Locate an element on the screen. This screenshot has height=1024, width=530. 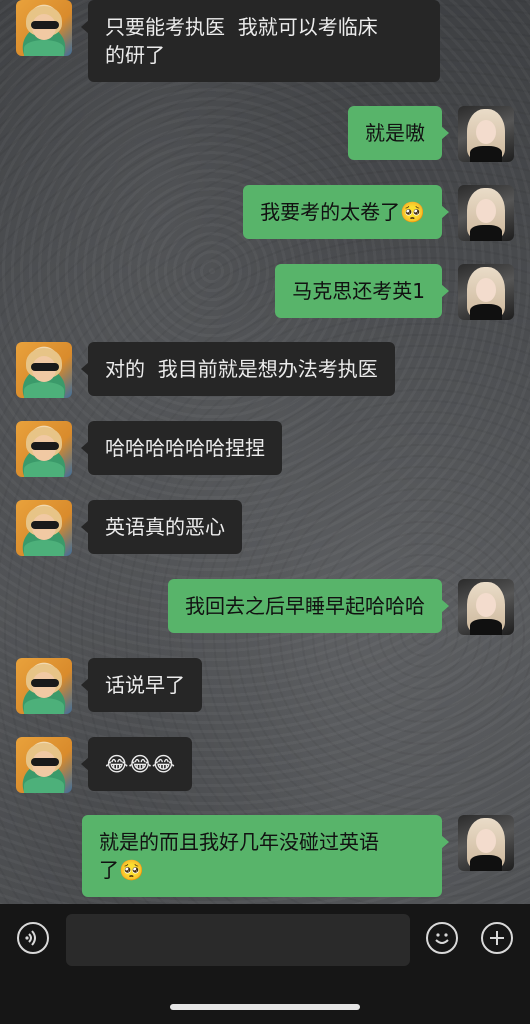
message-bubble: 😂😂😂 is located at coordinates (136, 764).